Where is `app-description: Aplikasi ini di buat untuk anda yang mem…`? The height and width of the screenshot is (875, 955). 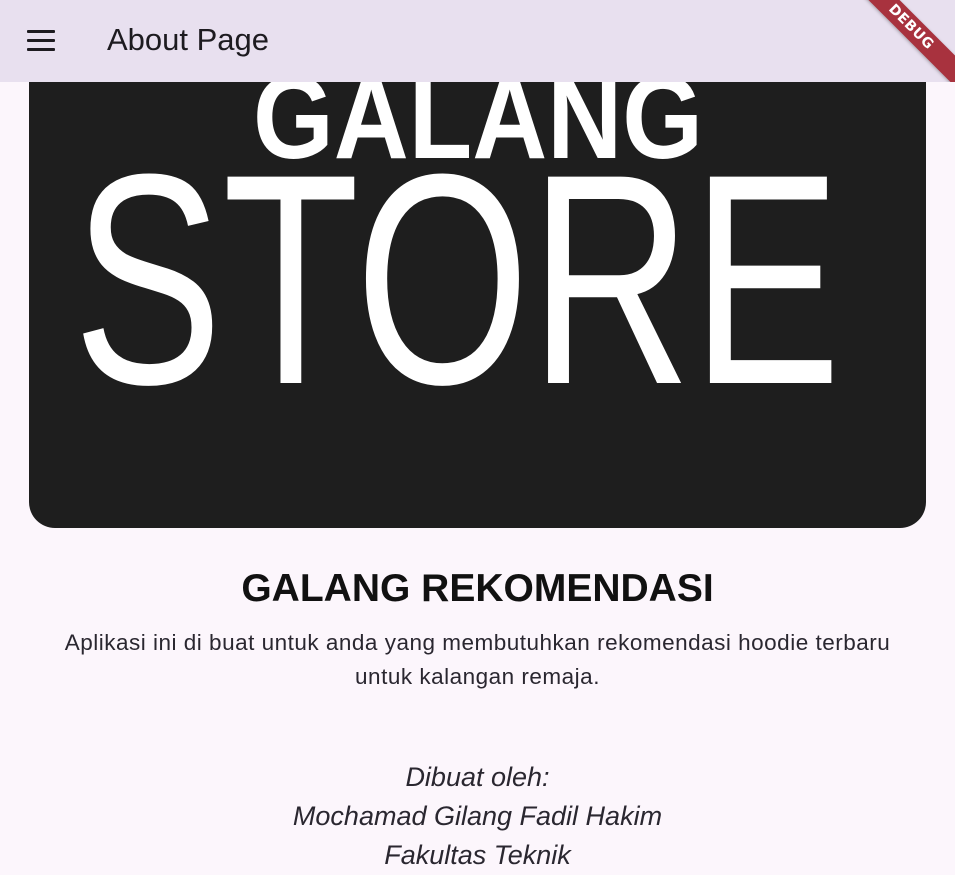
app-description: Aplikasi ini di buat untuk anda yang mem… is located at coordinates (477, 659).